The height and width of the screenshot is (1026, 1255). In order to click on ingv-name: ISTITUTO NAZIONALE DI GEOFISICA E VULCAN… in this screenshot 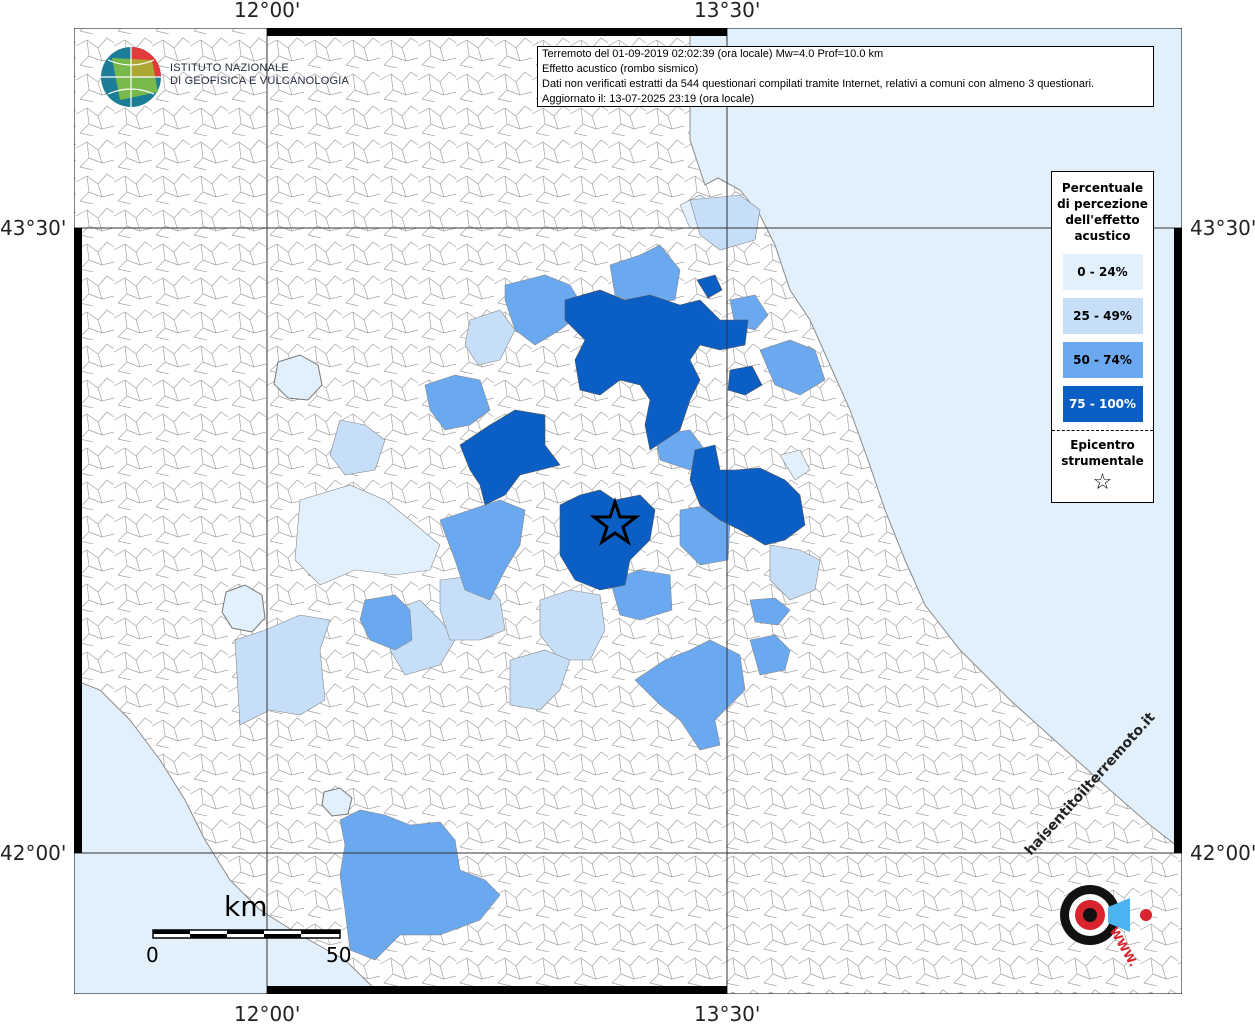, I will do `click(259, 75)`.